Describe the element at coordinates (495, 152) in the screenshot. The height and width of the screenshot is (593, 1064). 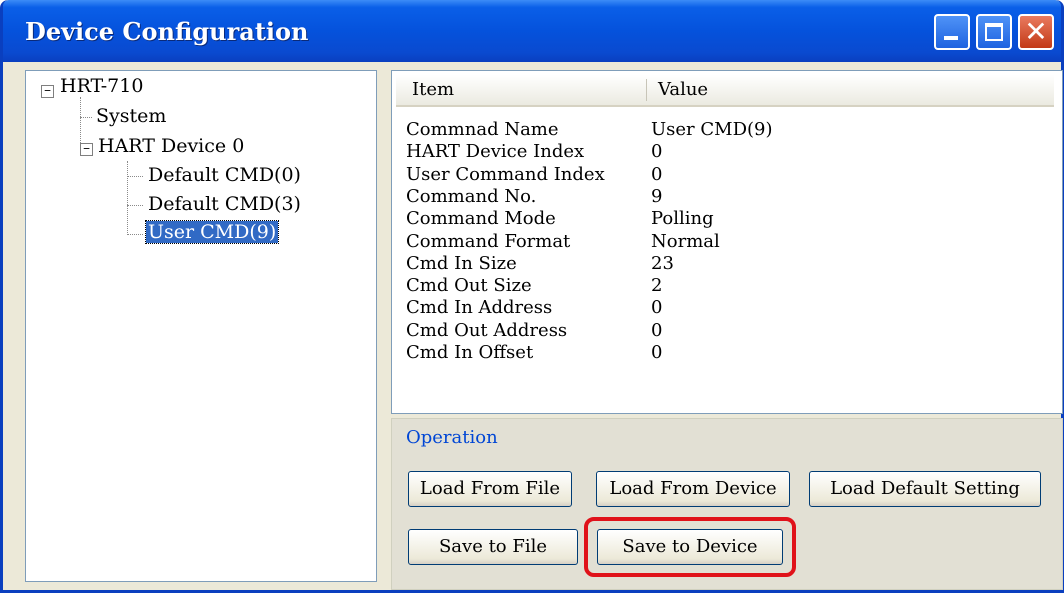
I see `property-item-name: HART Device Index` at that location.